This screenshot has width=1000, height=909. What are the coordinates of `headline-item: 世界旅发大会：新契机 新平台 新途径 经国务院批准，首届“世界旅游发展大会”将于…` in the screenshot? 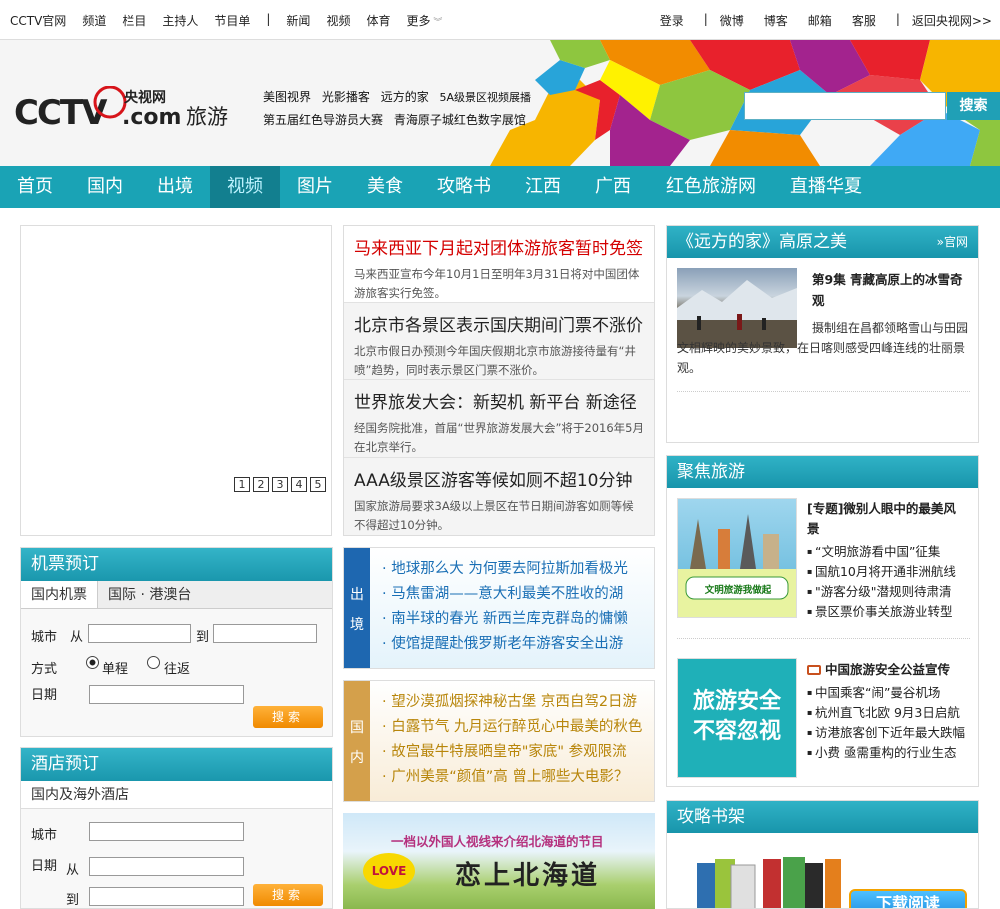 It's located at (499, 419).